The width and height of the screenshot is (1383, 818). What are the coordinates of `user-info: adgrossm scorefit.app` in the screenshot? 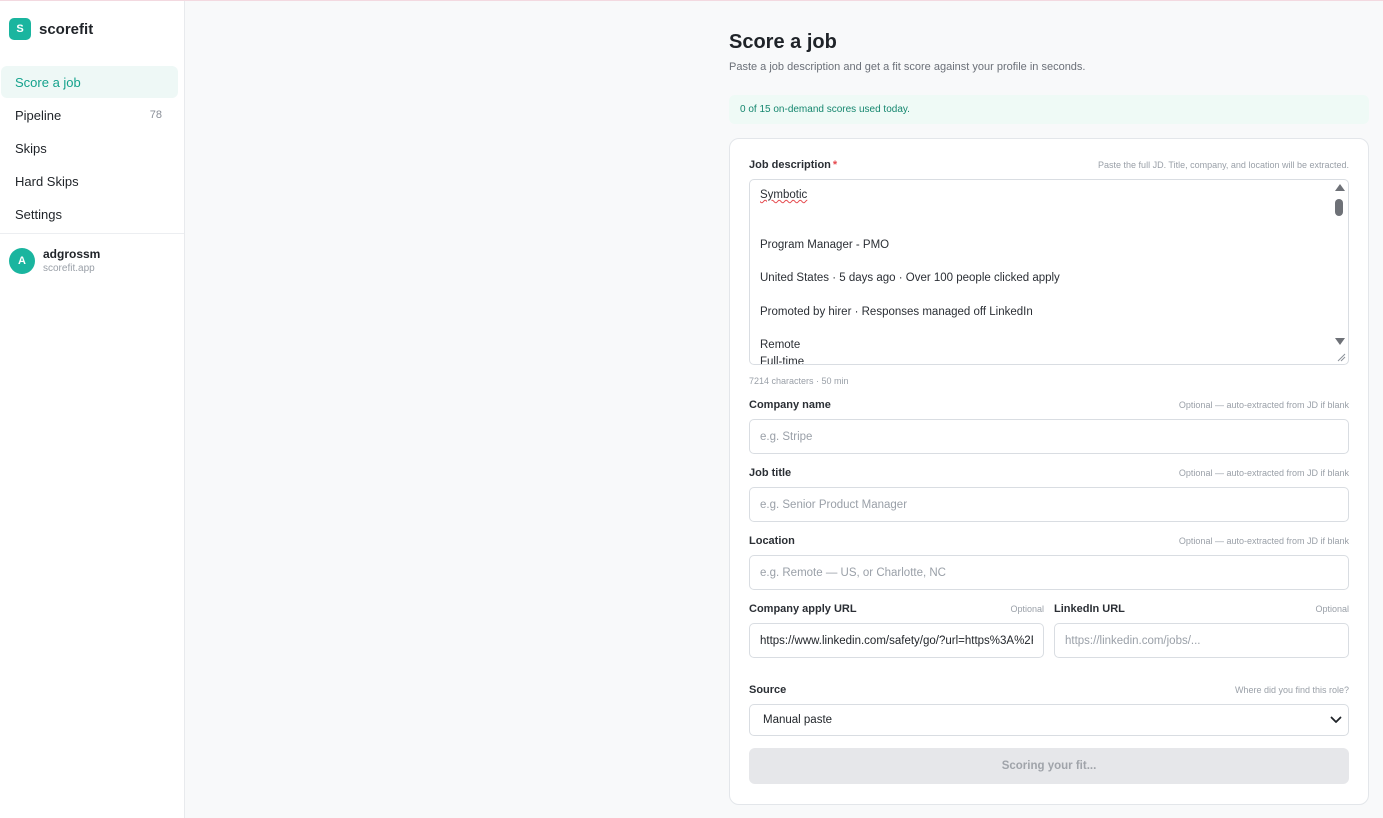 It's located at (71, 260).